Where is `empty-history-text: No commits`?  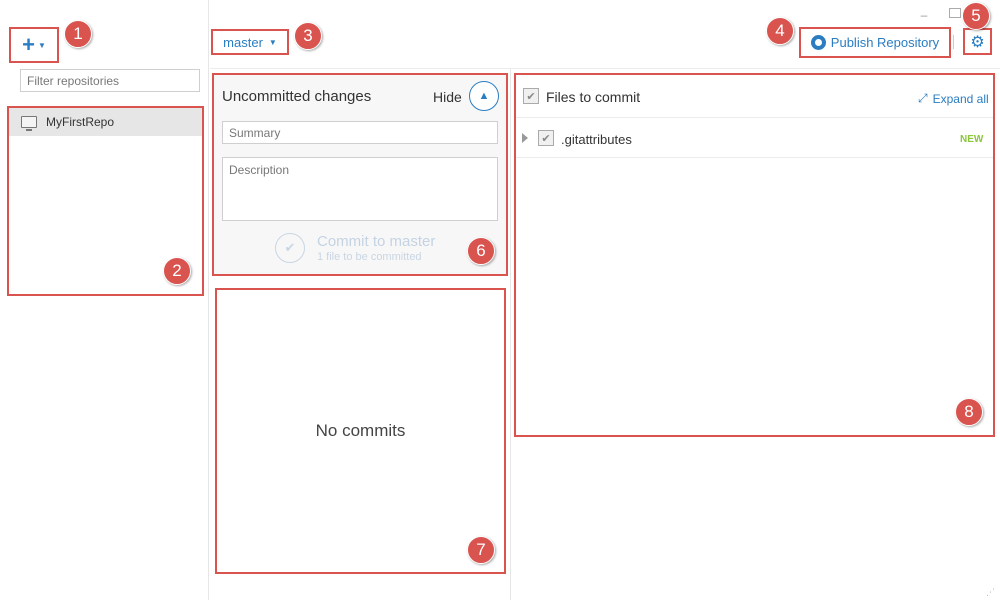 empty-history-text: No commits is located at coordinates (360, 430).